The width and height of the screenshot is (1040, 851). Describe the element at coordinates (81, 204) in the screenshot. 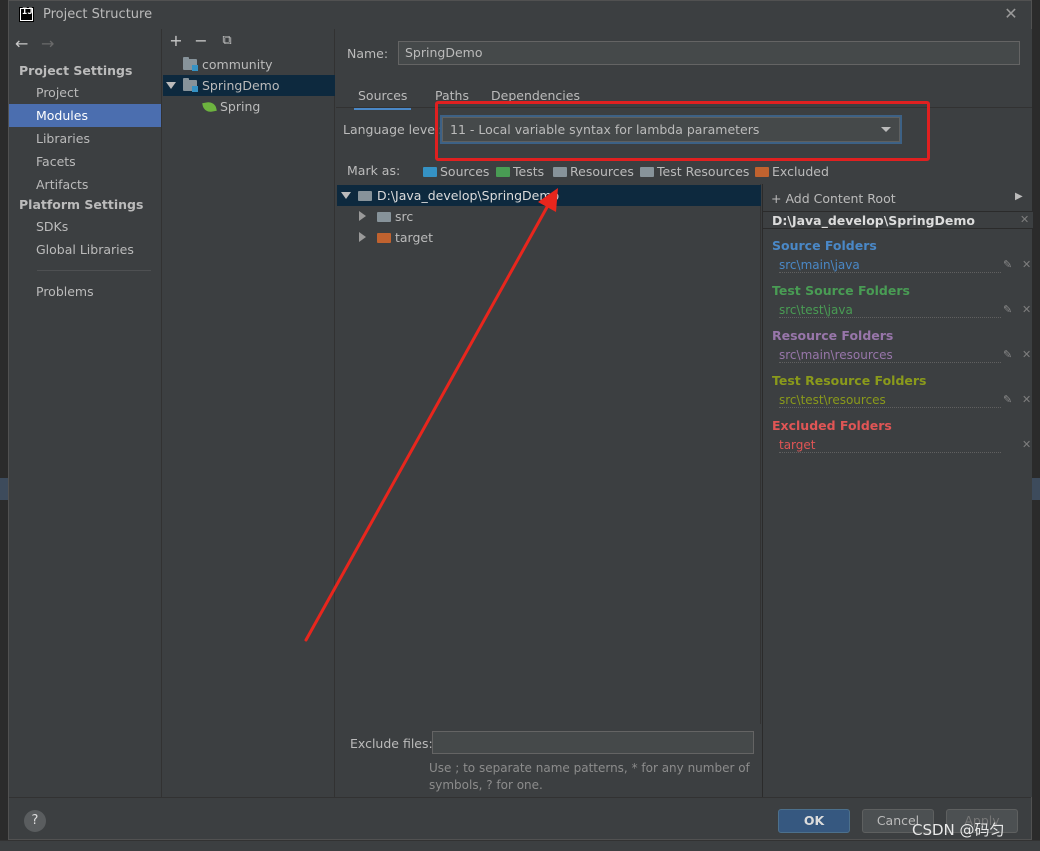

I see `platform-settings-header: Platform Settings` at that location.